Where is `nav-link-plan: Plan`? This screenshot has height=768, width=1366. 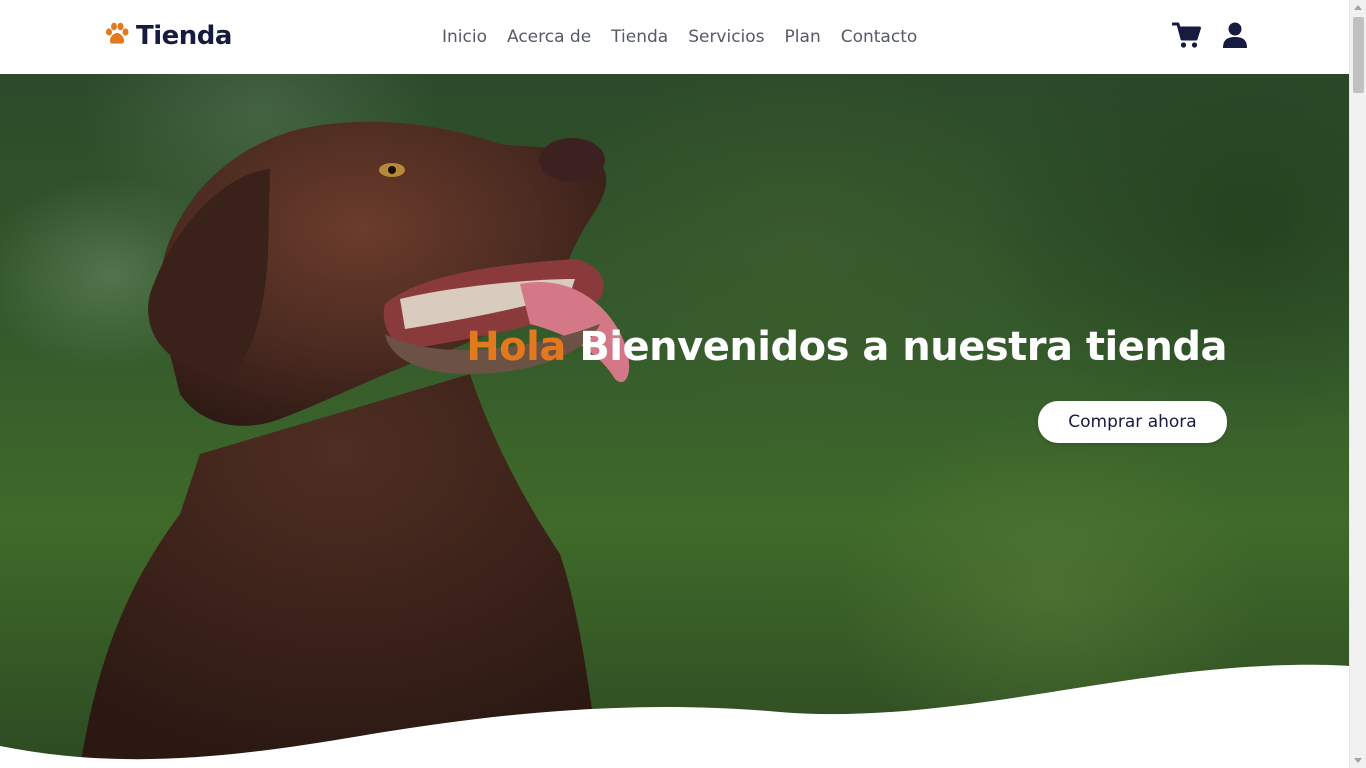
nav-link-plan: Plan is located at coordinates (803, 37).